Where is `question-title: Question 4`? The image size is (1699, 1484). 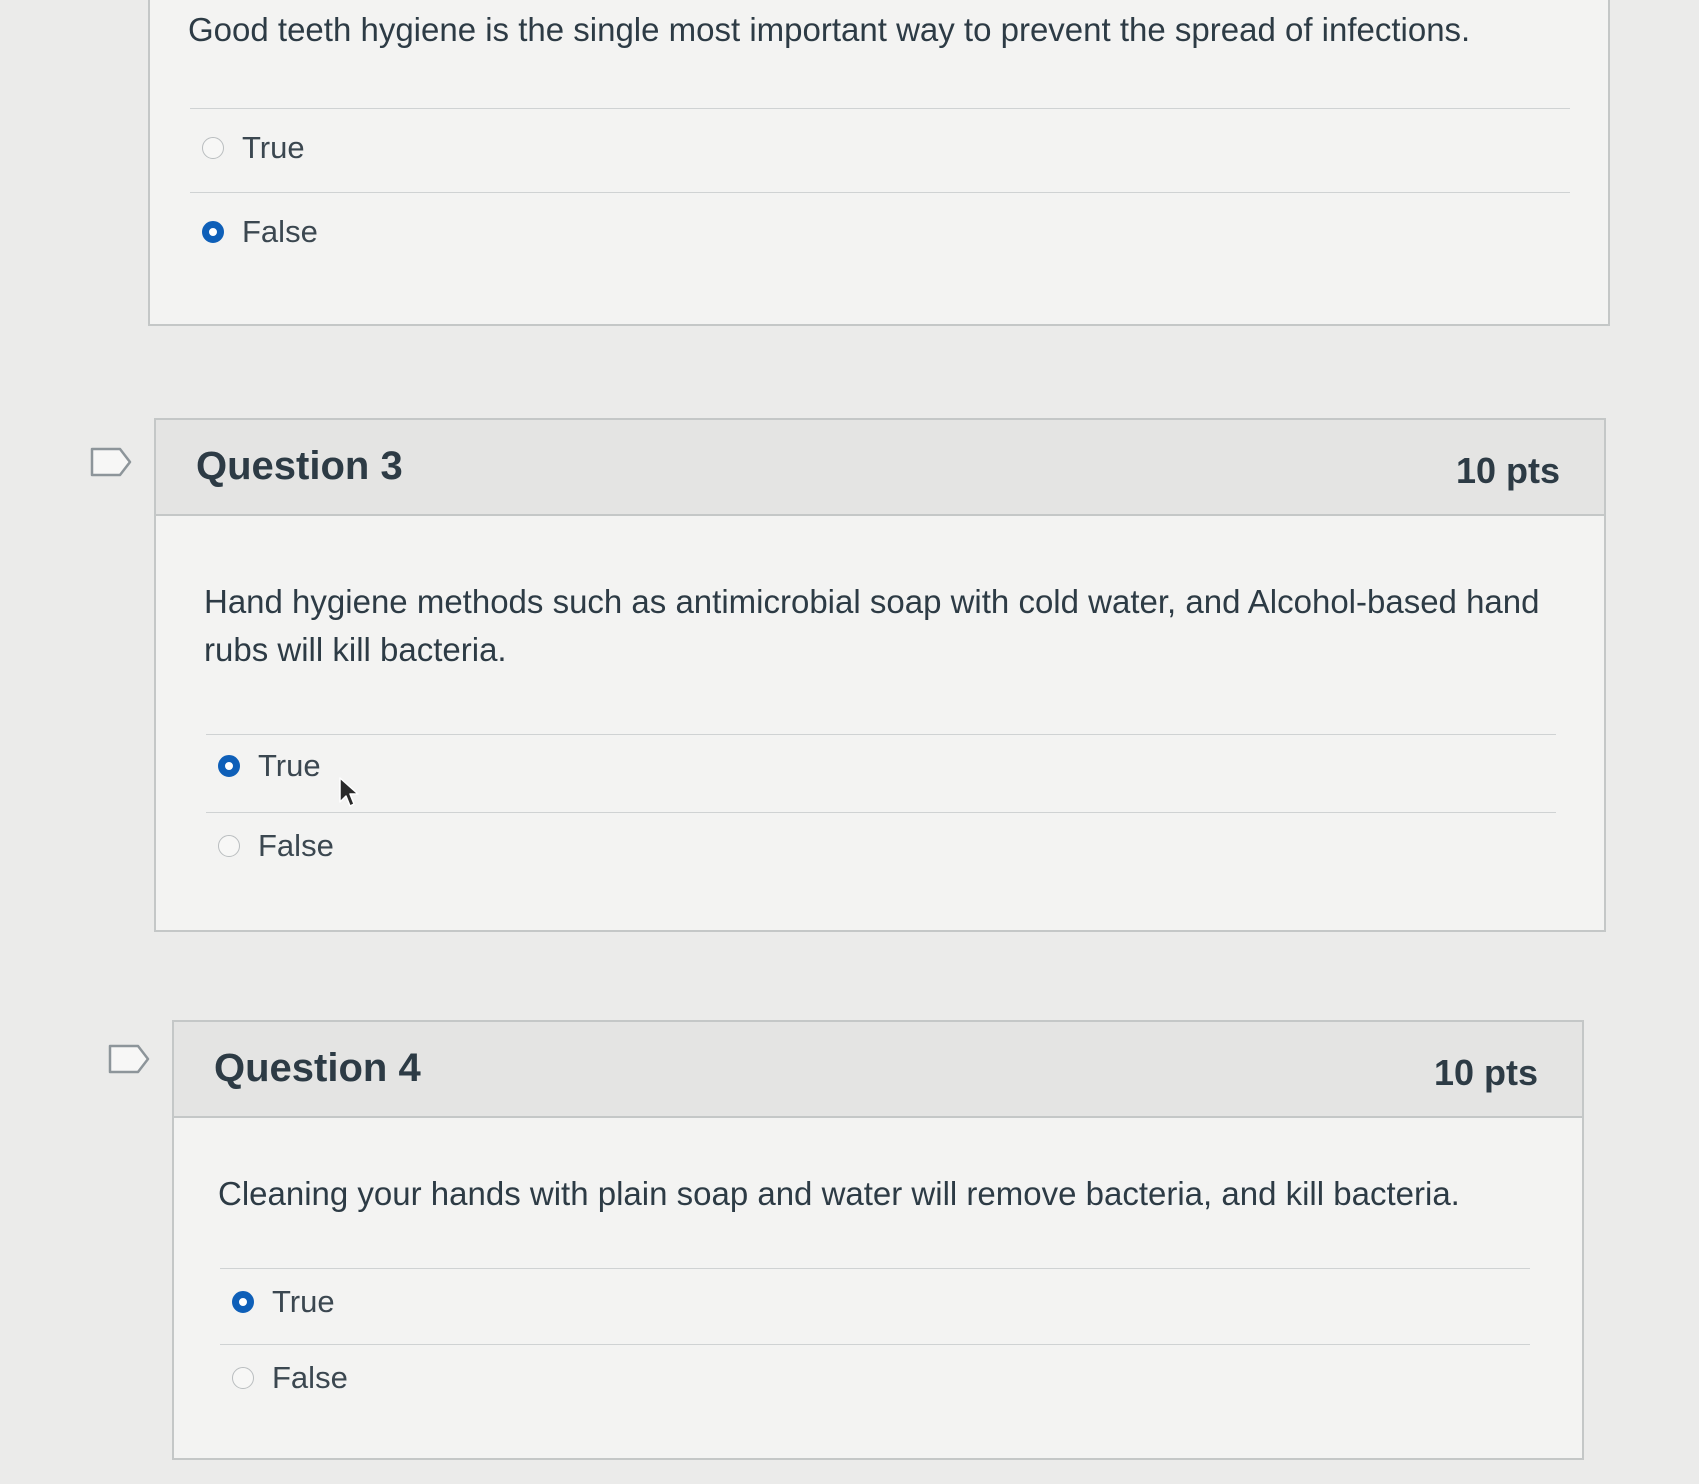 question-title: Question 4 is located at coordinates (317, 1068).